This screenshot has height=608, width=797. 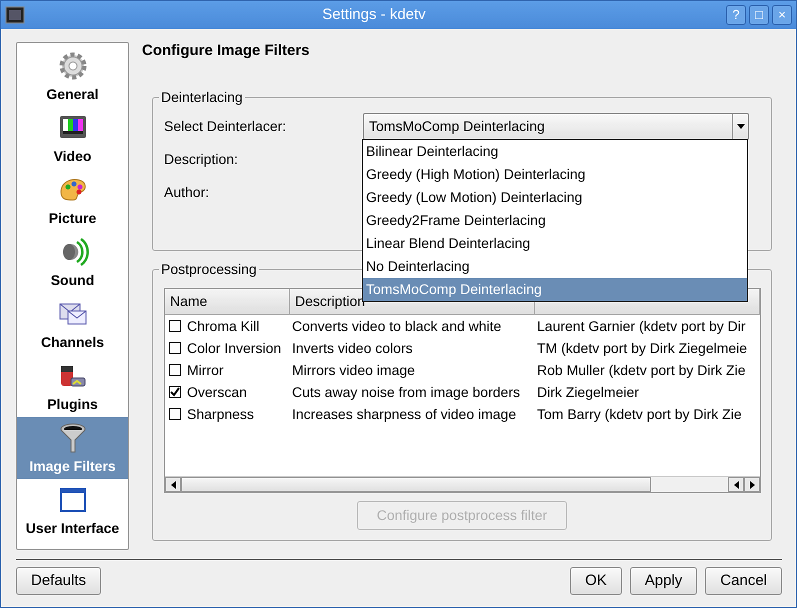 I want to click on table-cell-text: Overscan, so click(x=217, y=392).